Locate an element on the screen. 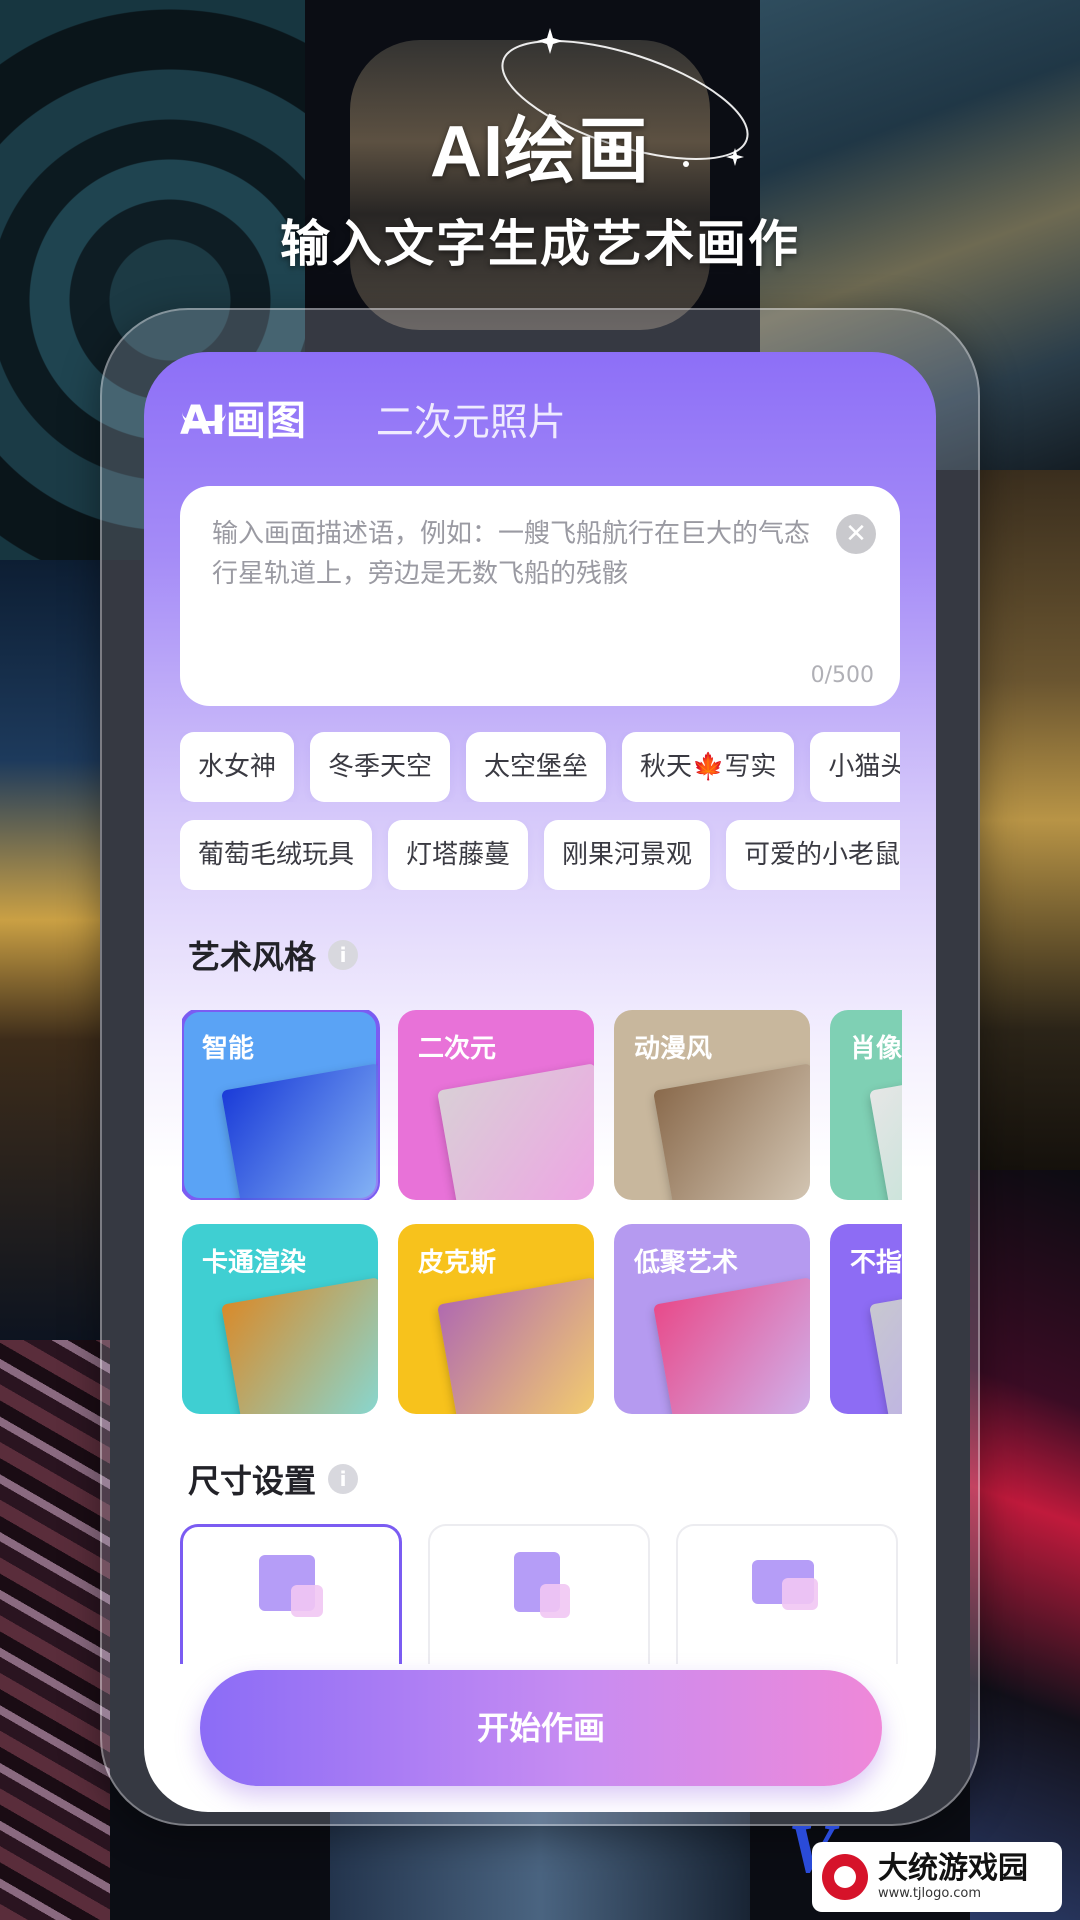 The width and height of the screenshot is (1080, 1920). style-card: 智能 is located at coordinates (281, 1105).